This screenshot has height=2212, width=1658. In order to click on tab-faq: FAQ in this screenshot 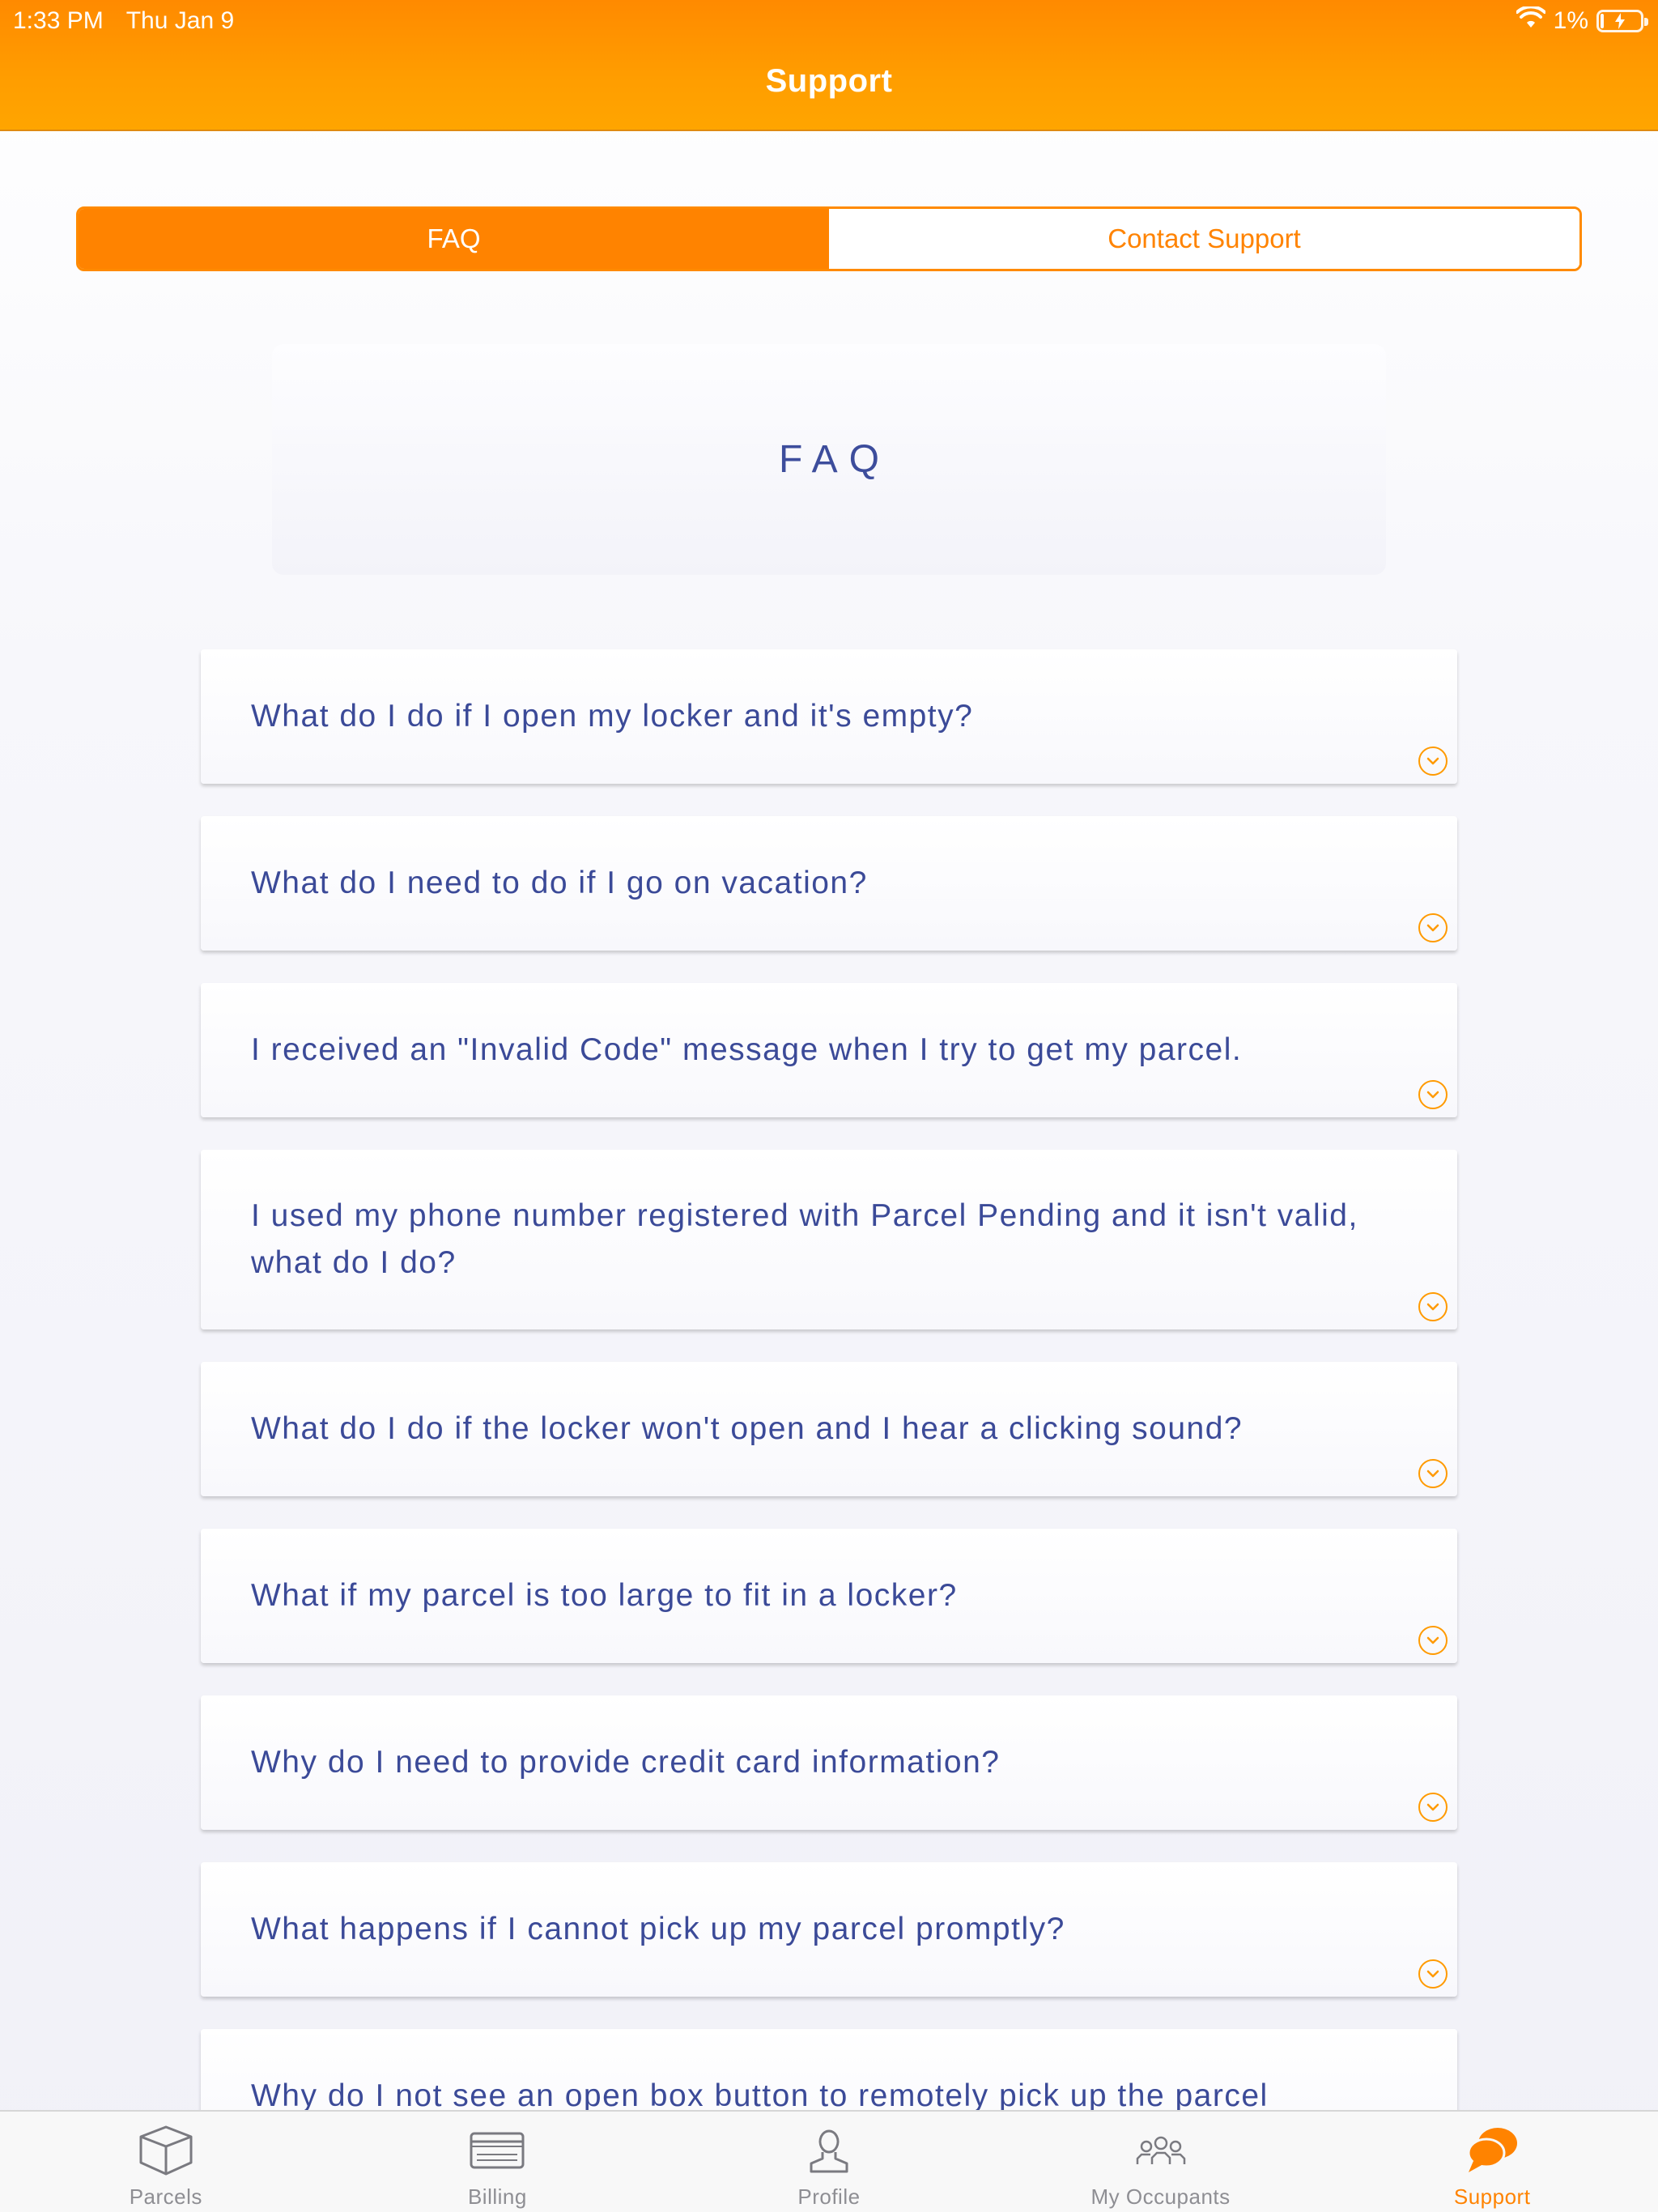, I will do `click(454, 239)`.